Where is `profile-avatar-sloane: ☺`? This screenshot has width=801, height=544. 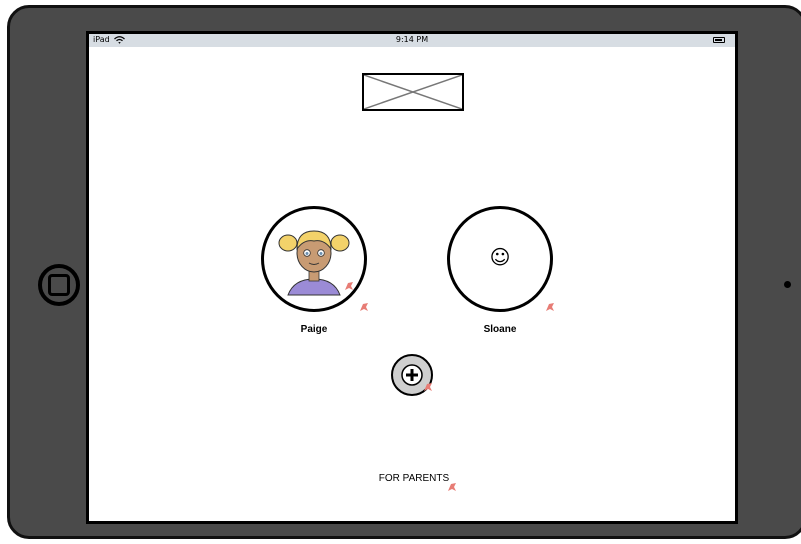 profile-avatar-sloane: ☺ is located at coordinates (500, 259).